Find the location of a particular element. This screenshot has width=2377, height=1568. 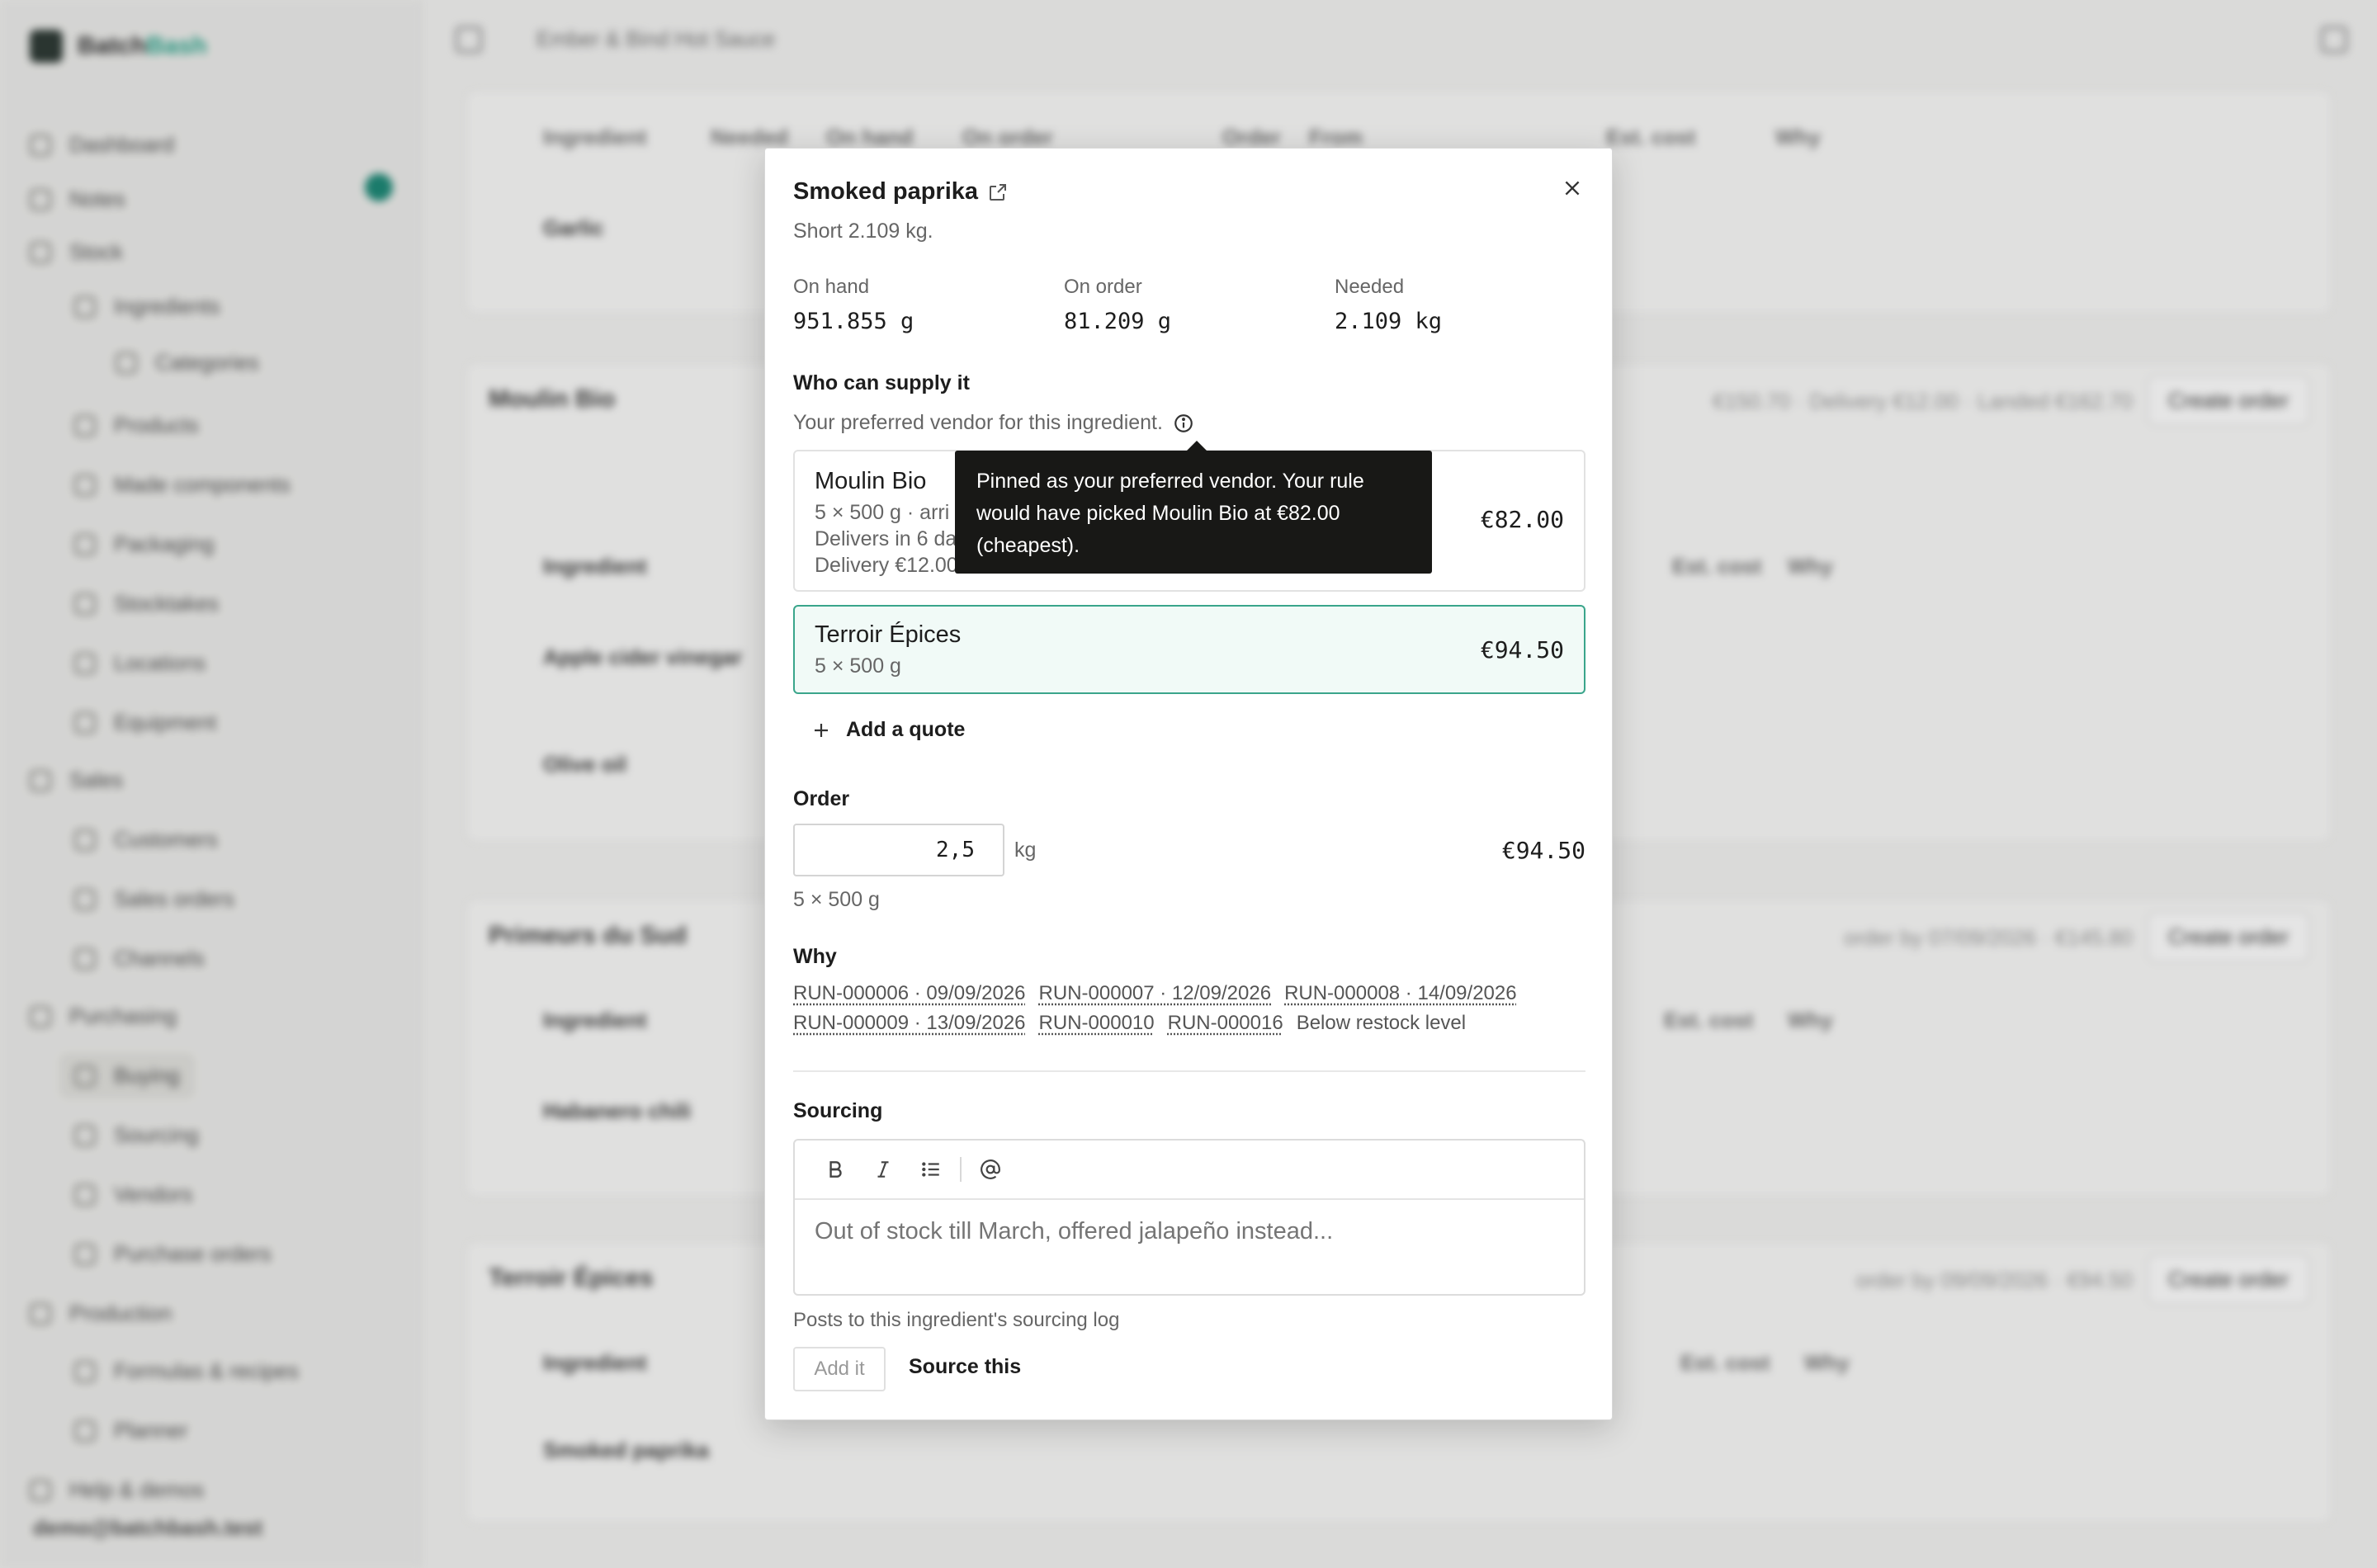

vendor-delivery-days: Delivers in 6 da is located at coordinates (886, 538).